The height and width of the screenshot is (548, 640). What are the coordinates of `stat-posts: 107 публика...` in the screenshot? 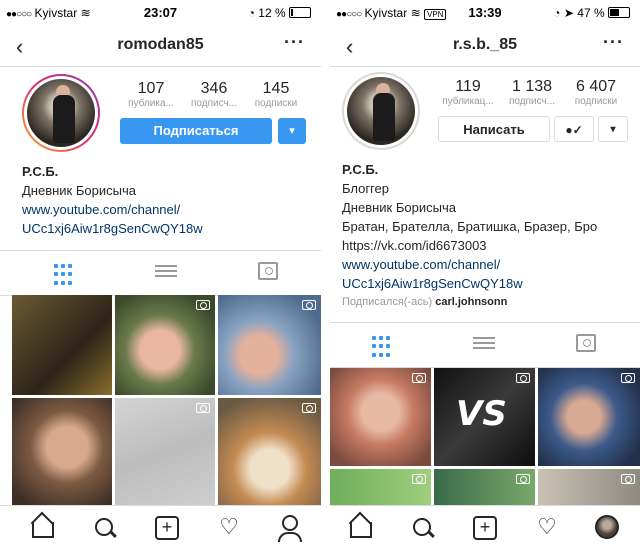 It's located at (151, 94).